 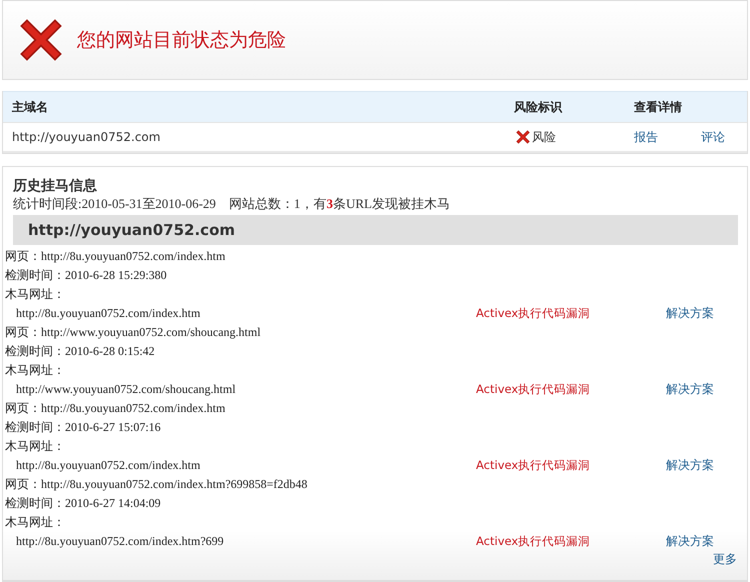 What do you see at coordinates (87, 137) in the screenshot?
I see `domain-cell-text: http://youyuan0752.com` at bounding box center [87, 137].